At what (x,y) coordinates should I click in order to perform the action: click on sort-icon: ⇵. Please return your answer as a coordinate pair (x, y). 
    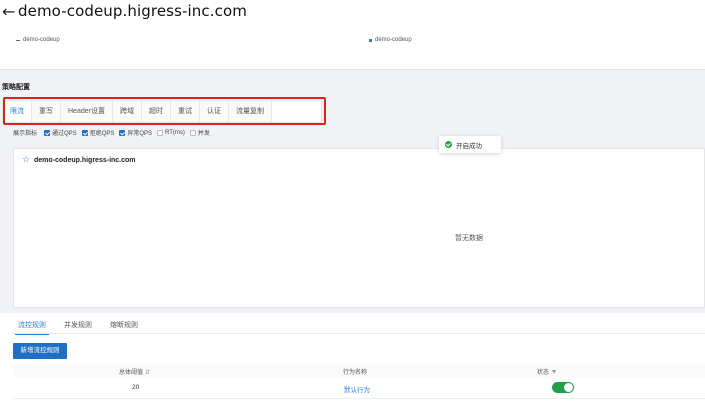
    Looking at the image, I should click on (147, 373).